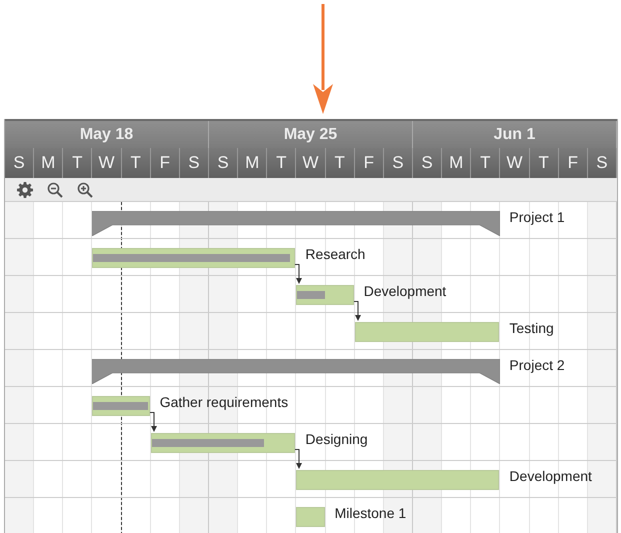 This screenshot has height=533, width=621. Describe the element at coordinates (531, 328) in the screenshot. I see `task-name: Testing` at that location.